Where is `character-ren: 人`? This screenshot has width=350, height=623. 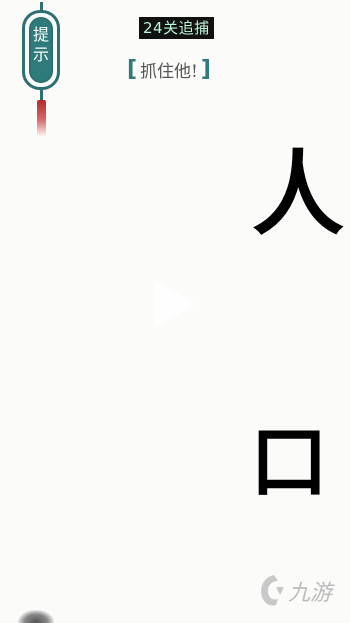
character-ren: 人 is located at coordinates (298, 194).